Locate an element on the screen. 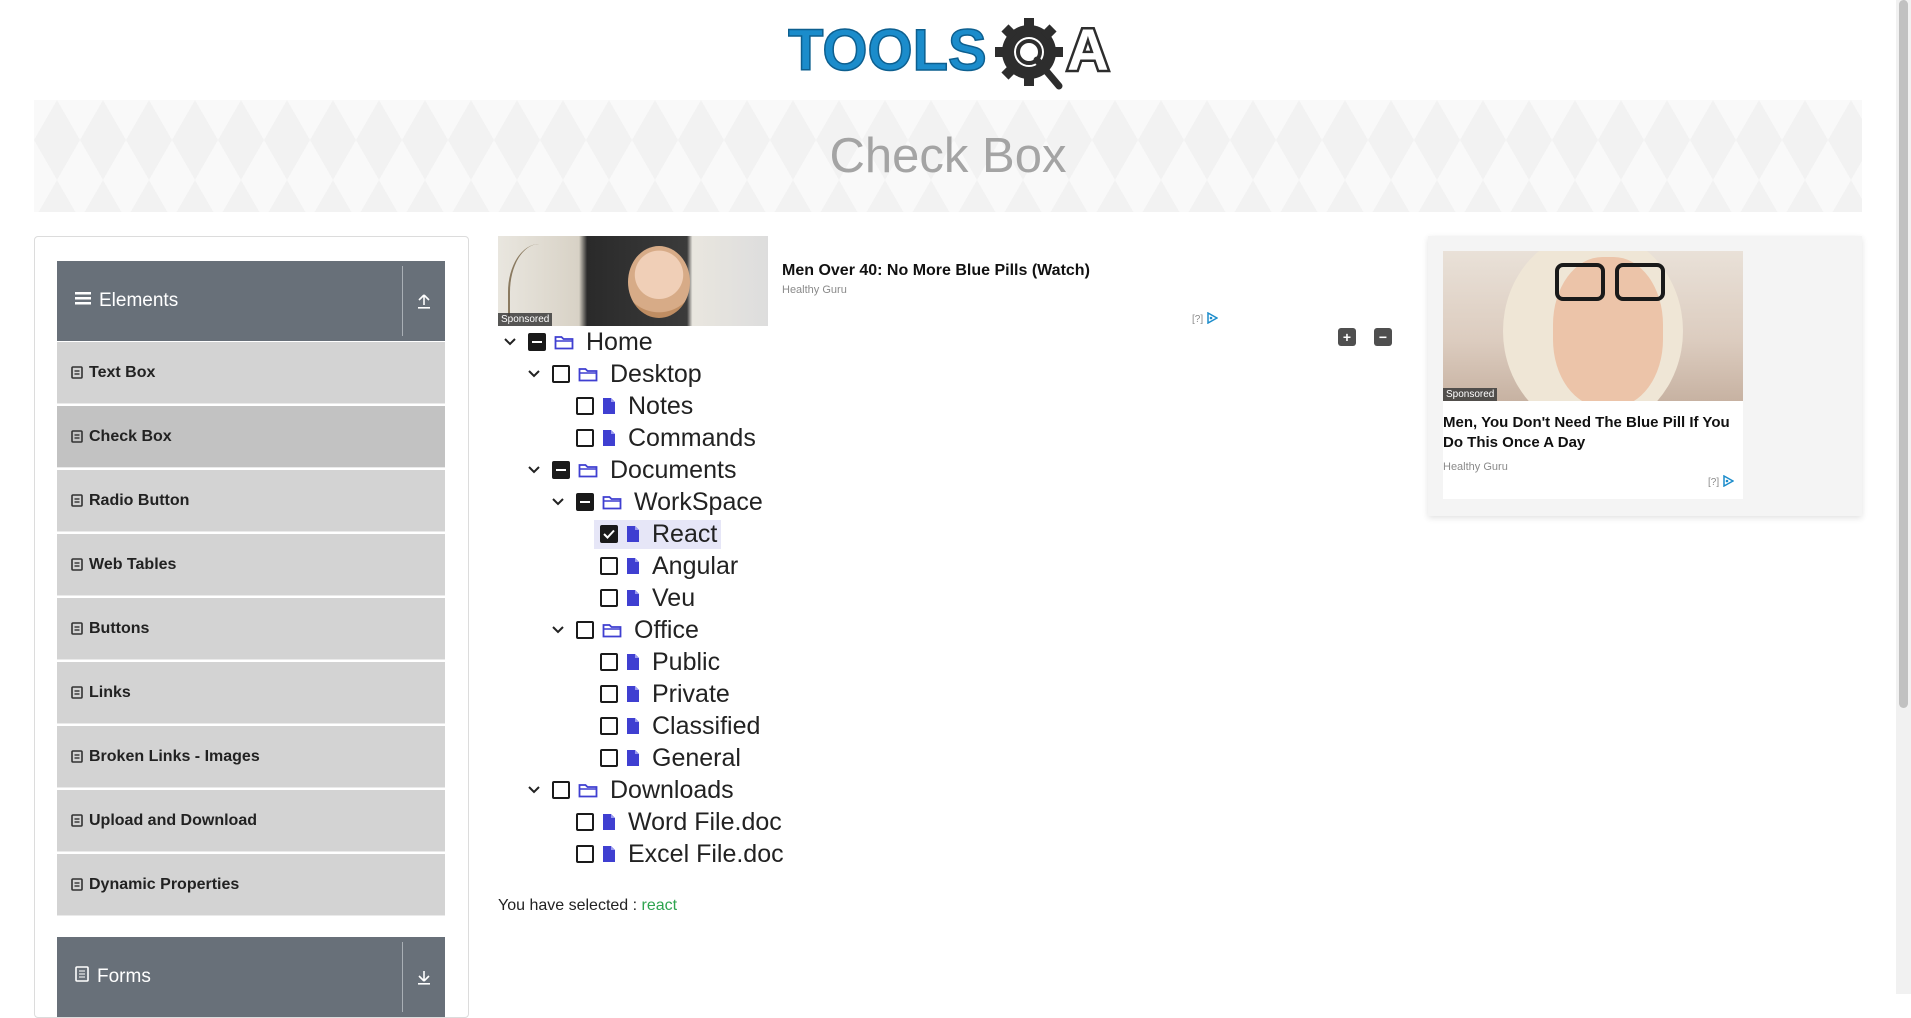 Image resolution: width=1911 pixels, height=1018 pixels. adchoices-icon is located at coordinates (1728, 482).